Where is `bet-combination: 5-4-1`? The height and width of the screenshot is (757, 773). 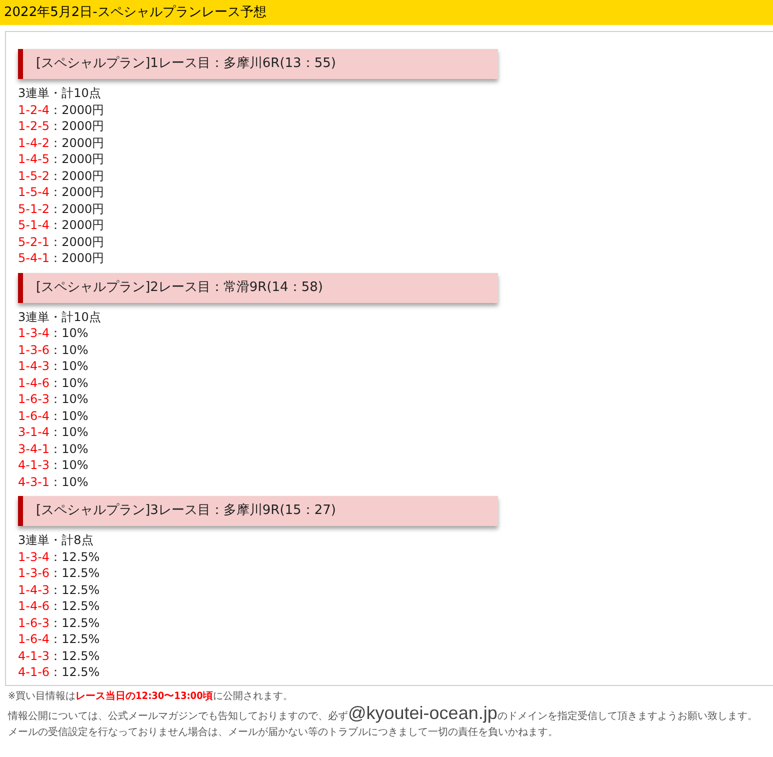
bet-combination: 5-4-1 is located at coordinates (34, 258).